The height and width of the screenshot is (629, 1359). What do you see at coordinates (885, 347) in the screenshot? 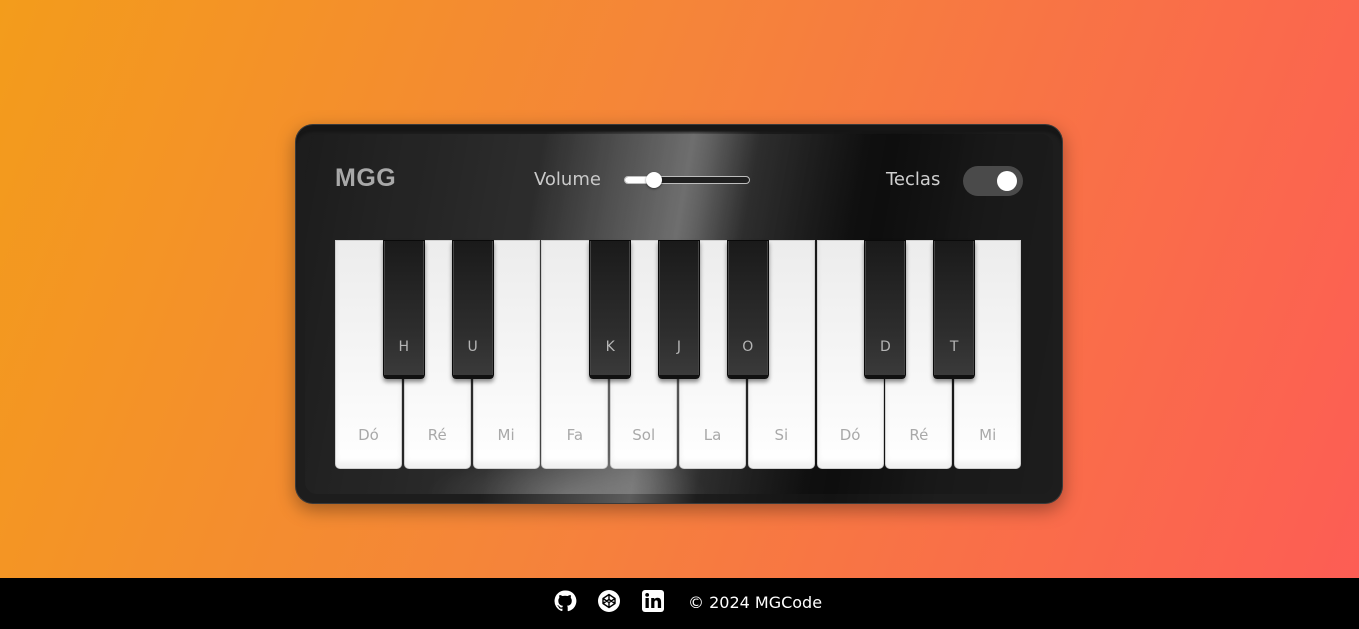
I see `black-key-hint: D` at bounding box center [885, 347].